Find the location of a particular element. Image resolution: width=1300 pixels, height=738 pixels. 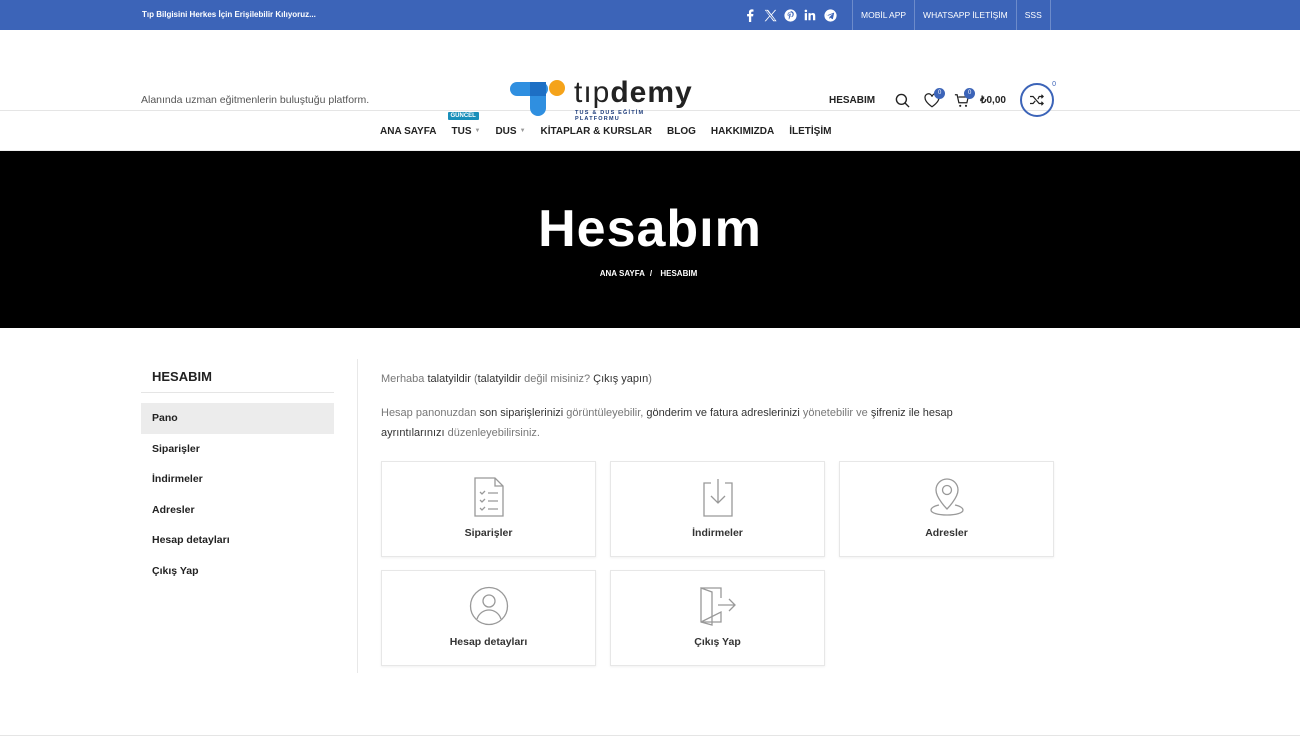

download-icon is located at coordinates (717, 498).